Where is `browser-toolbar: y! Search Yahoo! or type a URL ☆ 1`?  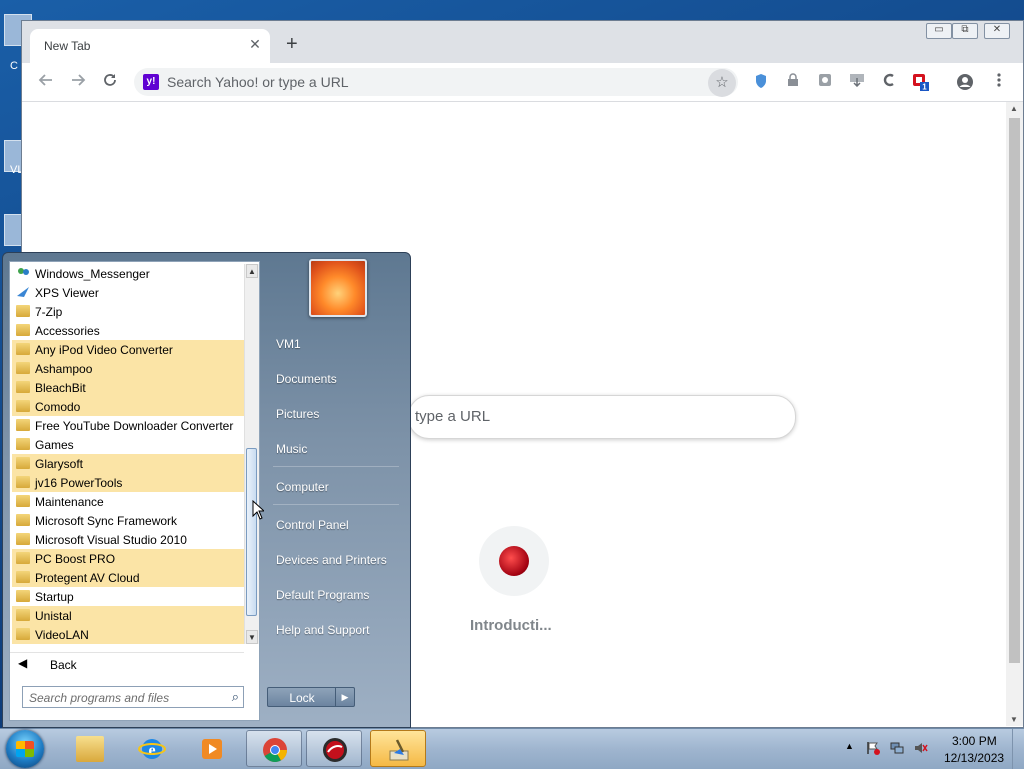
browser-toolbar: y! Search Yahoo! or type a URL ☆ 1 is located at coordinates (522, 82).